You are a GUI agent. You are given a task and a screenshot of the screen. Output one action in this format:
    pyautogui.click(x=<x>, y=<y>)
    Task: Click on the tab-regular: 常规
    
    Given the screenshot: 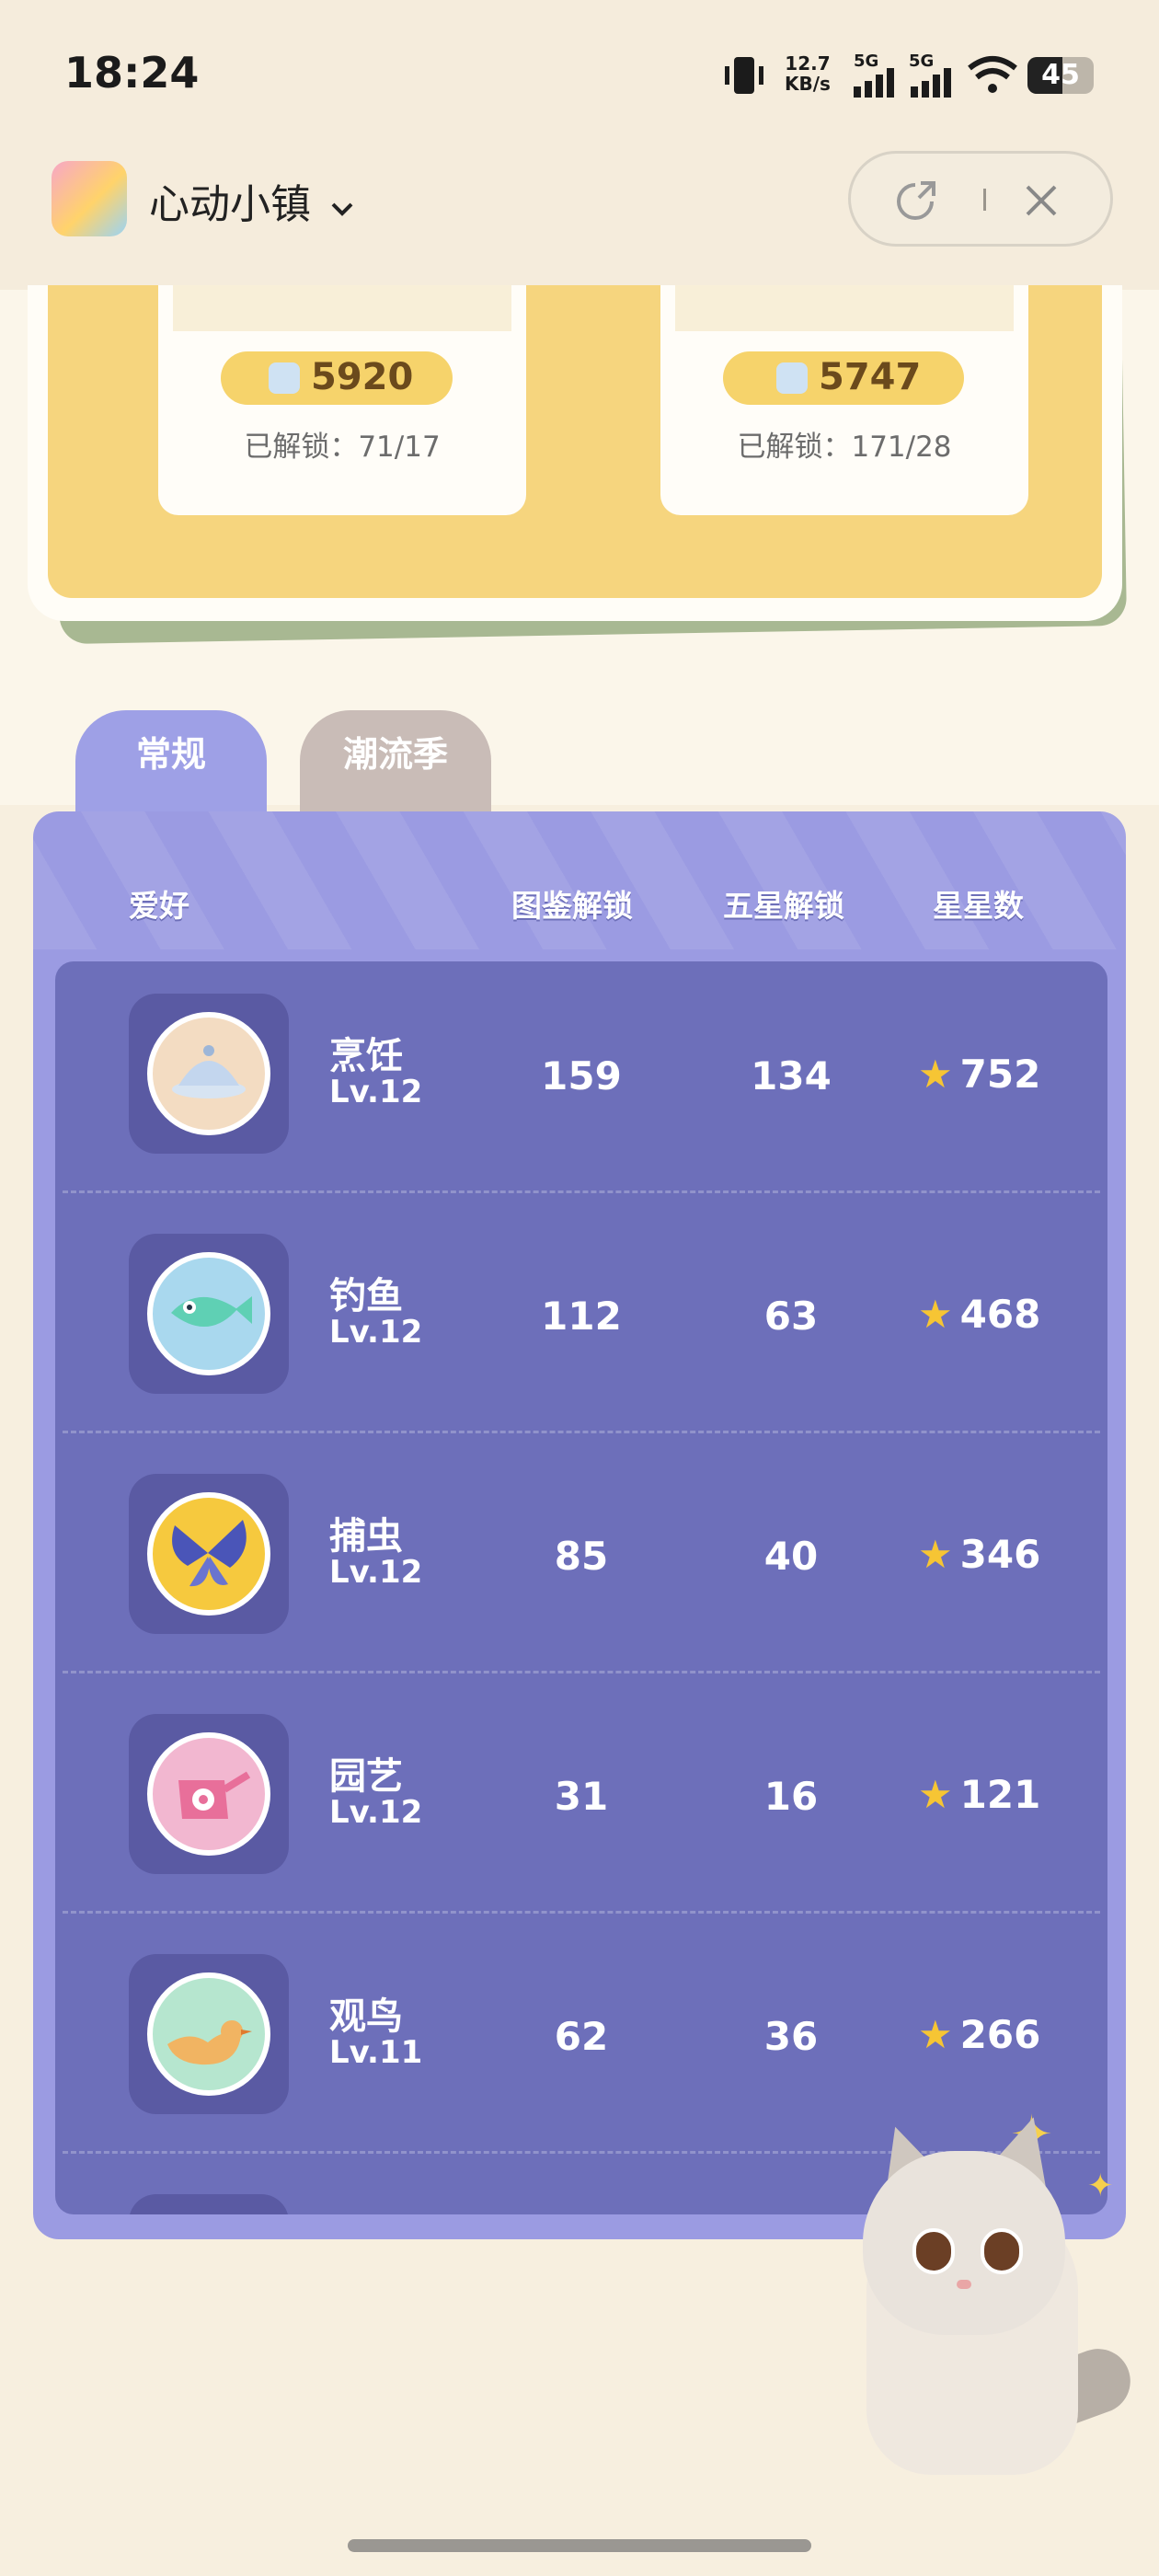 What is the action you would take?
    pyautogui.click(x=171, y=760)
    